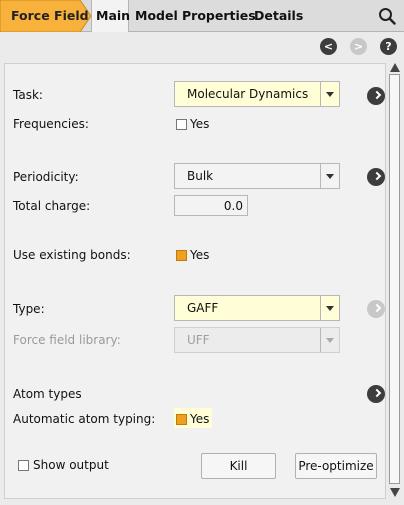  Describe the element at coordinates (248, 94) in the screenshot. I see `task-select-value: Molecular Dynamics` at that location.